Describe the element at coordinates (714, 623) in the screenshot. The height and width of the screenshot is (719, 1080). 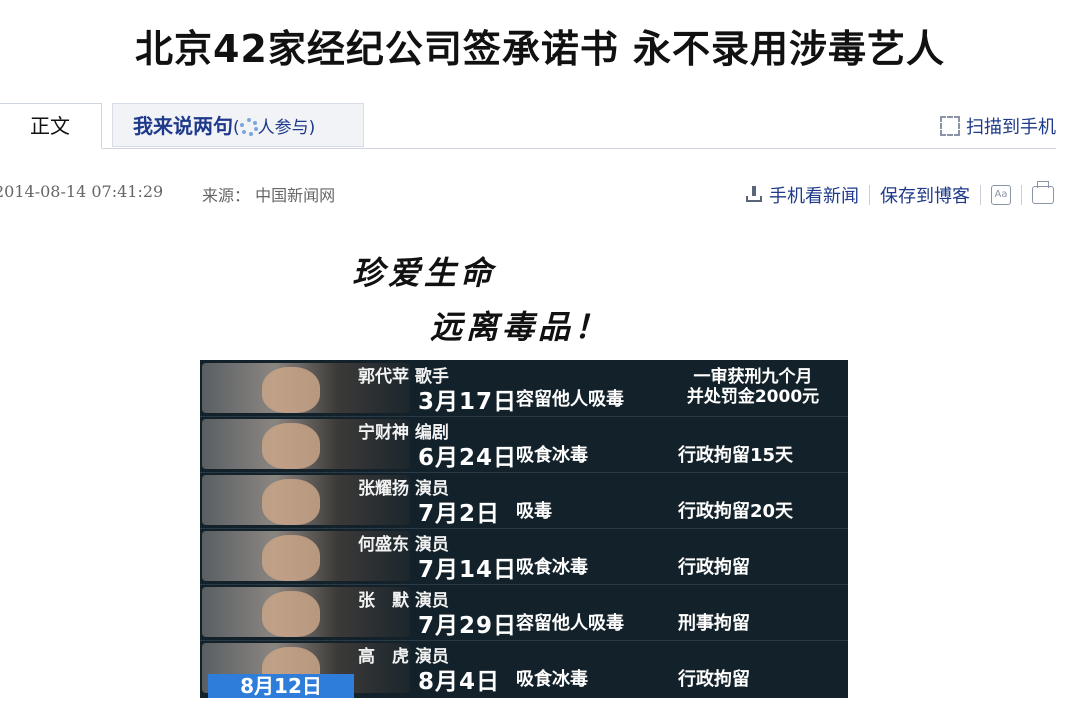
I see `row-penalty: 刑事拘留` at that location.